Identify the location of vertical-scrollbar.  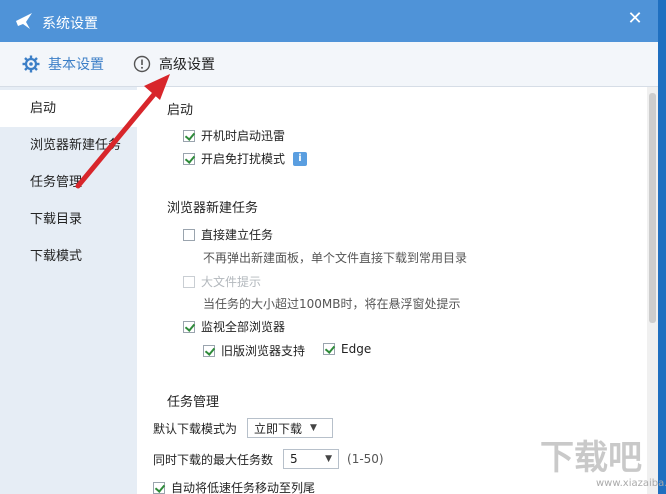
(652, 290).